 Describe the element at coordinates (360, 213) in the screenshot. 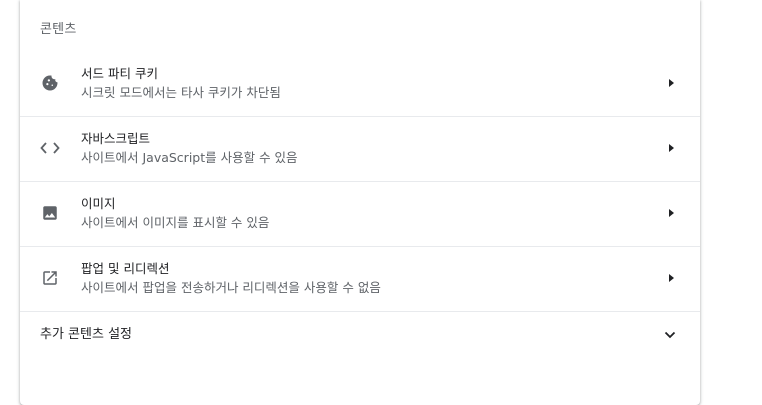

I see `settings-row-images: 이미지 사이트에서 이미지를 표시할 수 있음` at that location.